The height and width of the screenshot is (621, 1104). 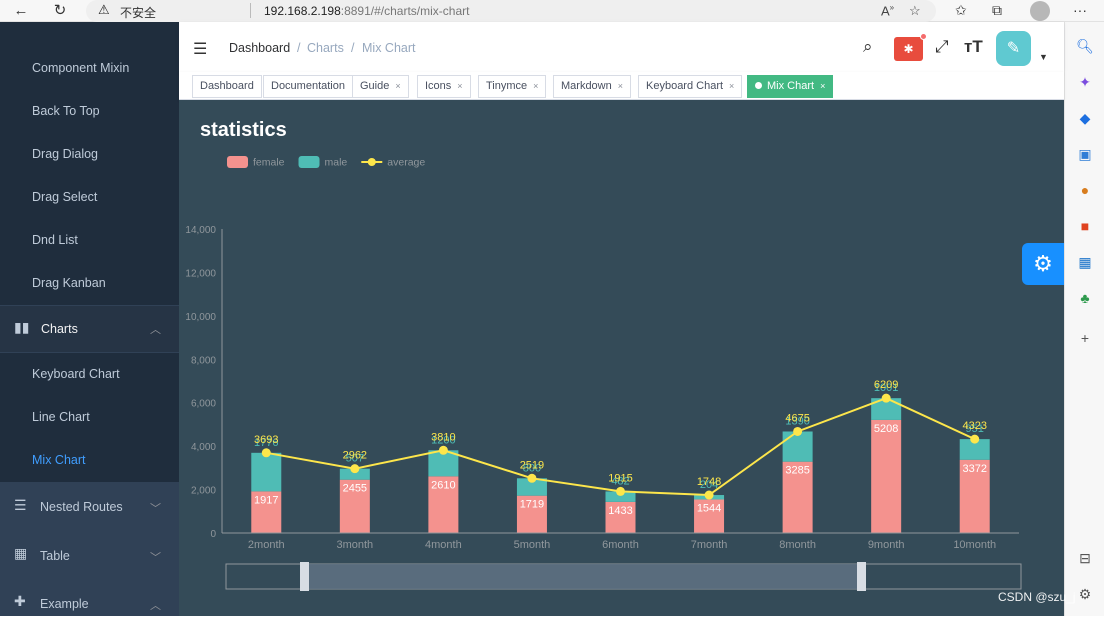 I want to click on insecure-label: 不安全, so click(x=138, y=13).